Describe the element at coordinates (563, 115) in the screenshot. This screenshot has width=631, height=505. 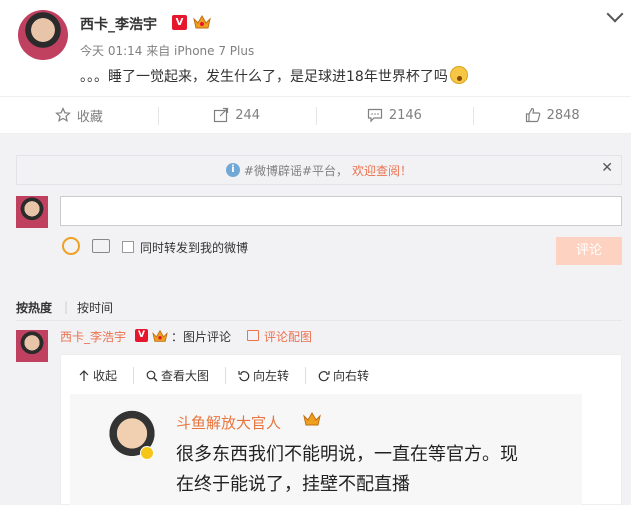
I see `like-count: 2848` at that location.